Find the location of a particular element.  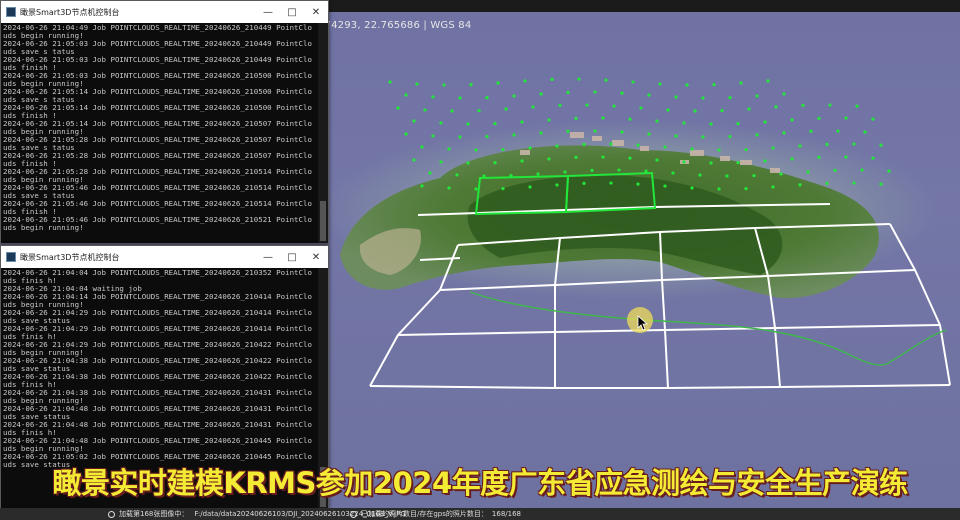

console-title: 瞰景Smart3D节点机控制台 is located at coordinates (70, 12).